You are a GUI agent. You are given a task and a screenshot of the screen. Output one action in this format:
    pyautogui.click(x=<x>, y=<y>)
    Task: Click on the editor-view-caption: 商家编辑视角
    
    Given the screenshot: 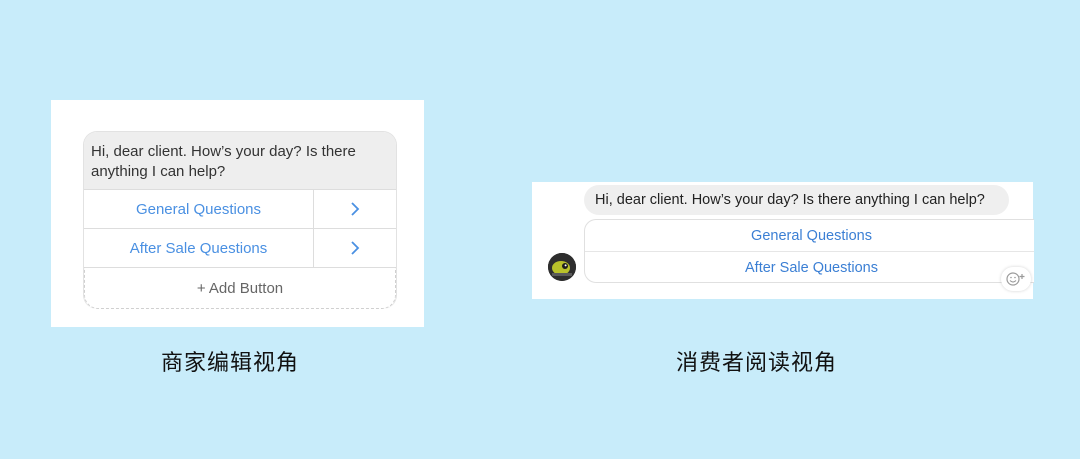 What is the action you would take?
    pyautogui.click(x=230, y=363)
    